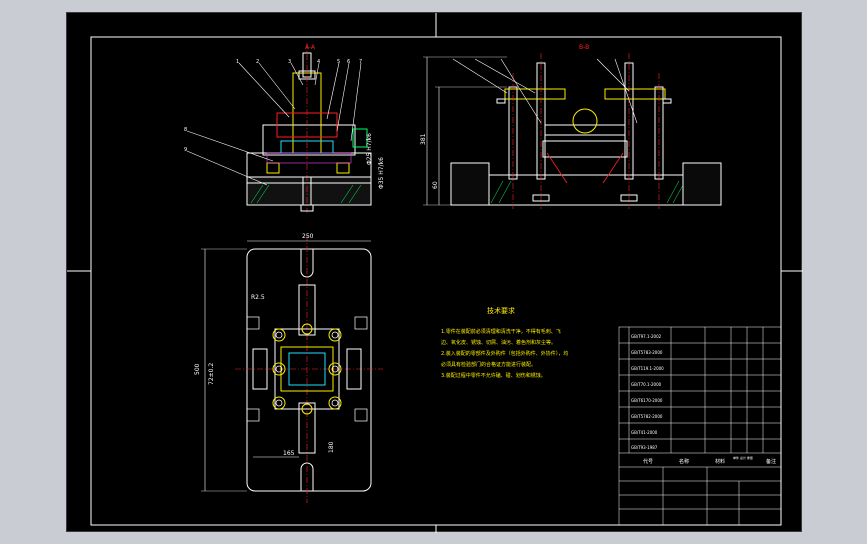  I want to click on dim-60: 60, so click(435, 185).